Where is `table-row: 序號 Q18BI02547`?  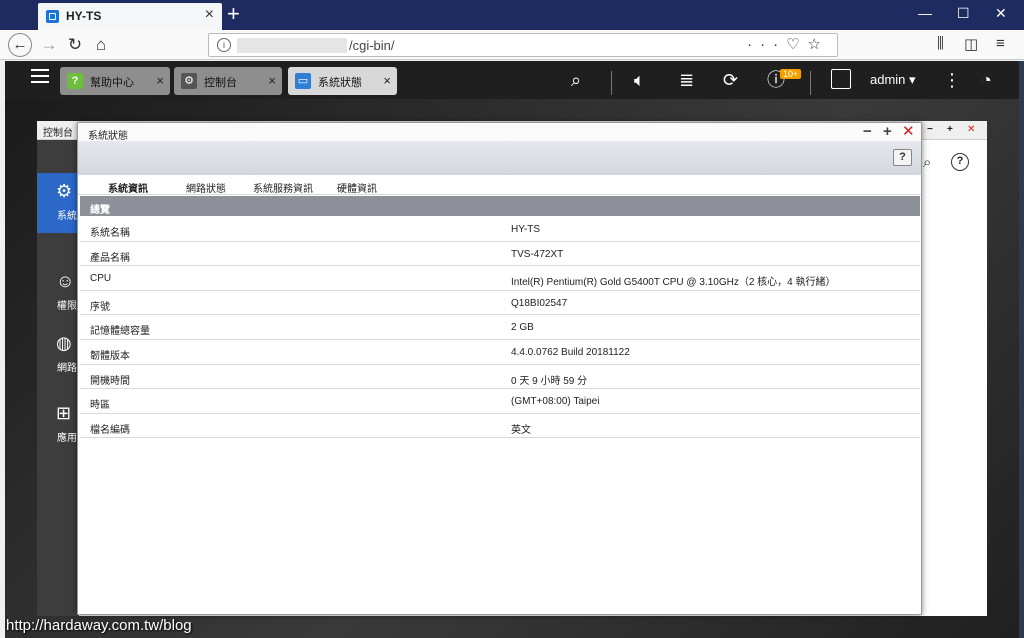
table-row: 序號 Q18BI02547 is located at coordinates (500, 303).